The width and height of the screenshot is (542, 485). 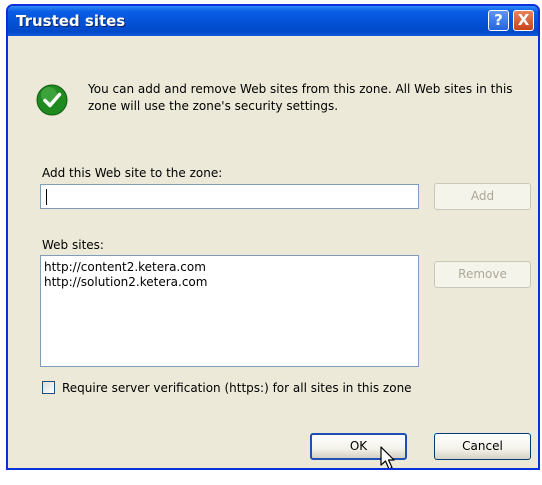 I want to click on add-button: Add, so click(x=482, y=196).